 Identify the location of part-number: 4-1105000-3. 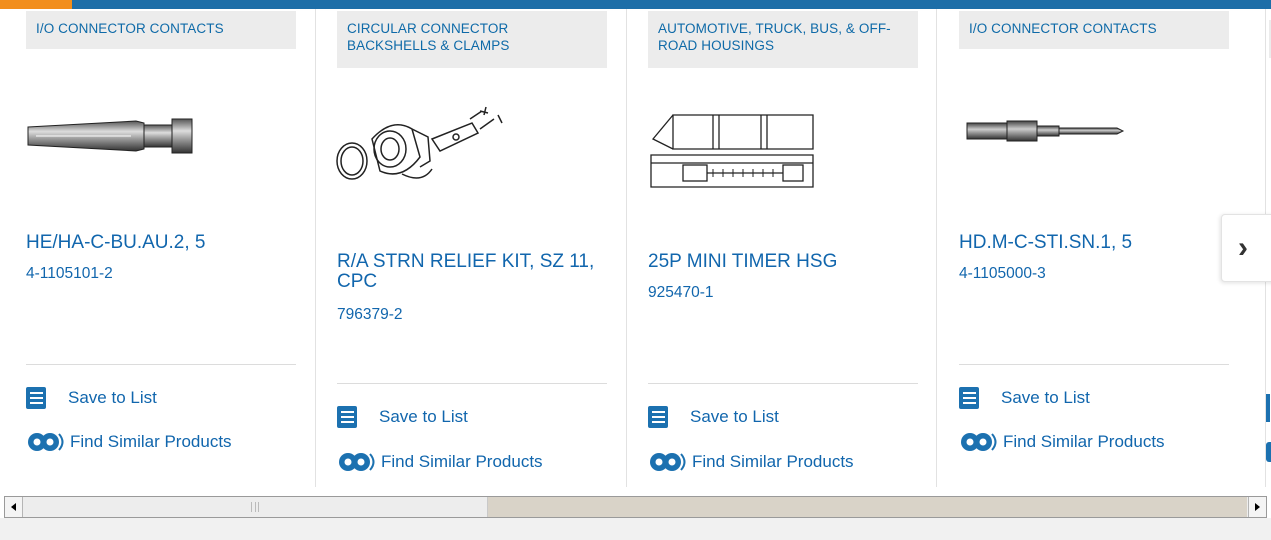
(1002, 274).